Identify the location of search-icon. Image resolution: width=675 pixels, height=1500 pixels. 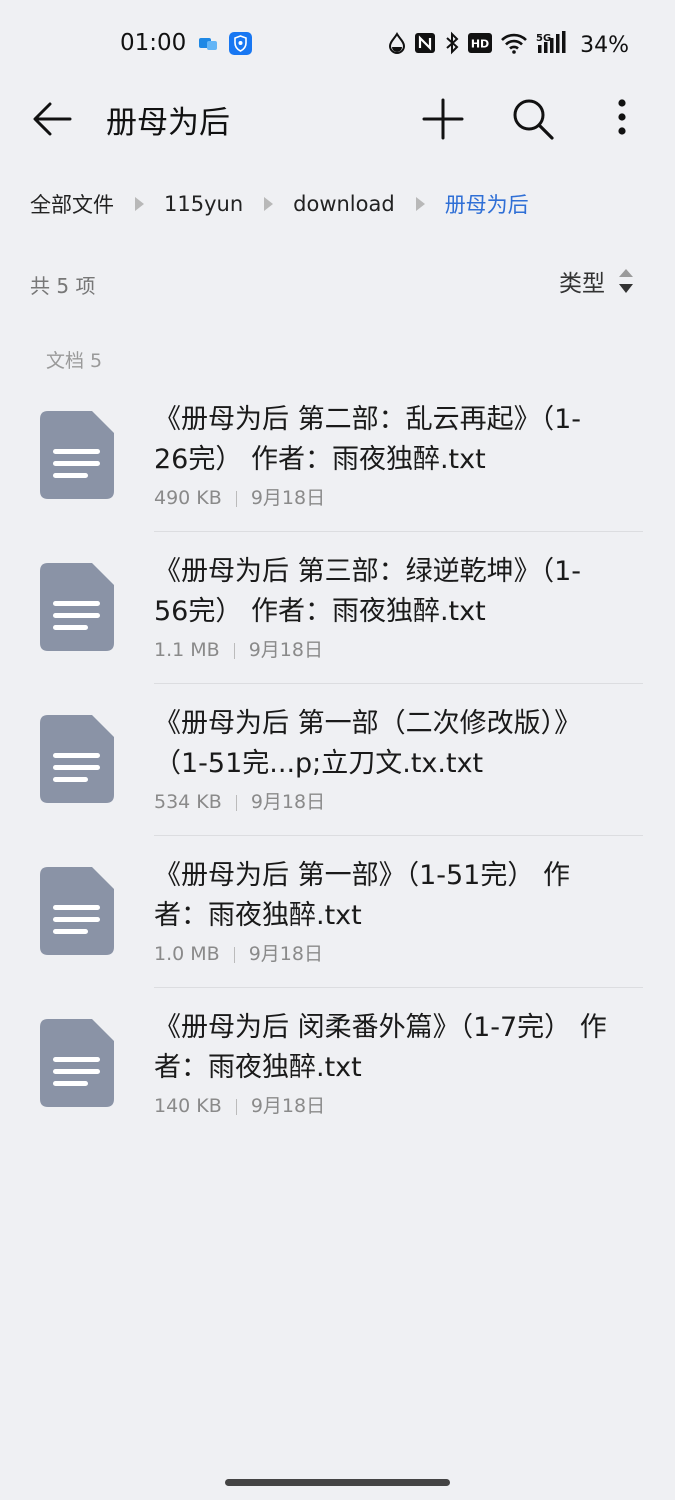
(533, 119).